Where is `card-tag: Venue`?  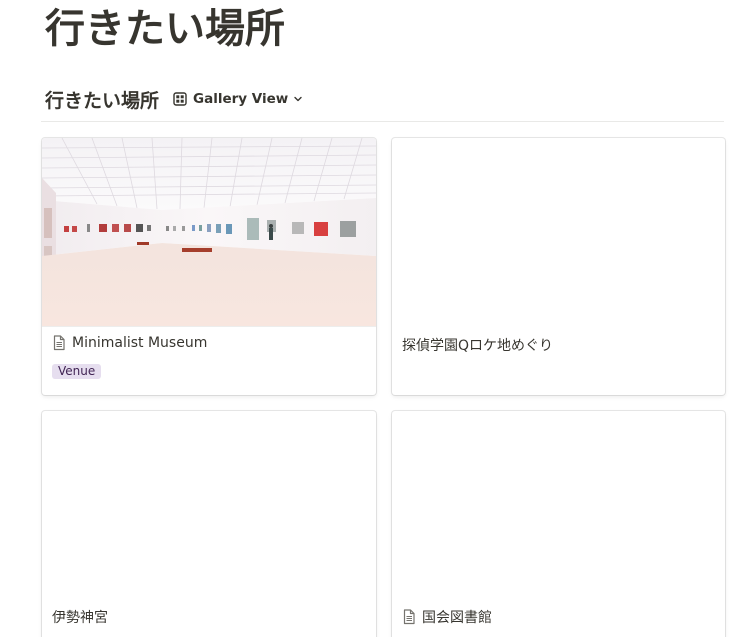 card-tag: Venue is located at coordinates (77, 371).